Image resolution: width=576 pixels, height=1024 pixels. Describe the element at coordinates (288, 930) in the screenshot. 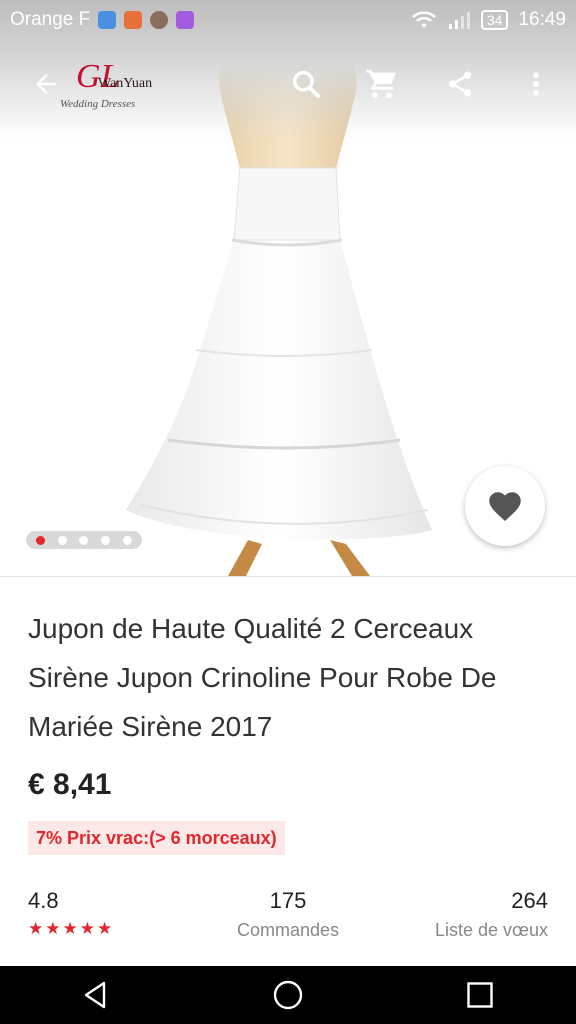

I see `orders-label: Commandes` at that location.